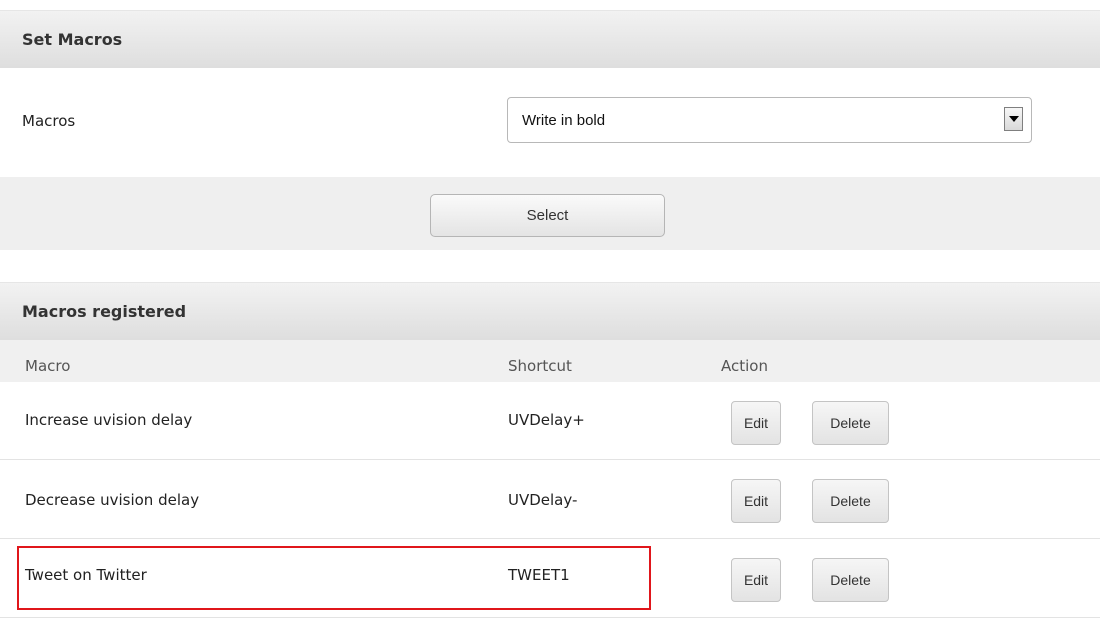 This screenshot has width=1102, height=620. What do you see at coordinates (109, 420) in the screenshot?
I see `macro-name: Increase uvision delay` at bounding box center [109, 420].